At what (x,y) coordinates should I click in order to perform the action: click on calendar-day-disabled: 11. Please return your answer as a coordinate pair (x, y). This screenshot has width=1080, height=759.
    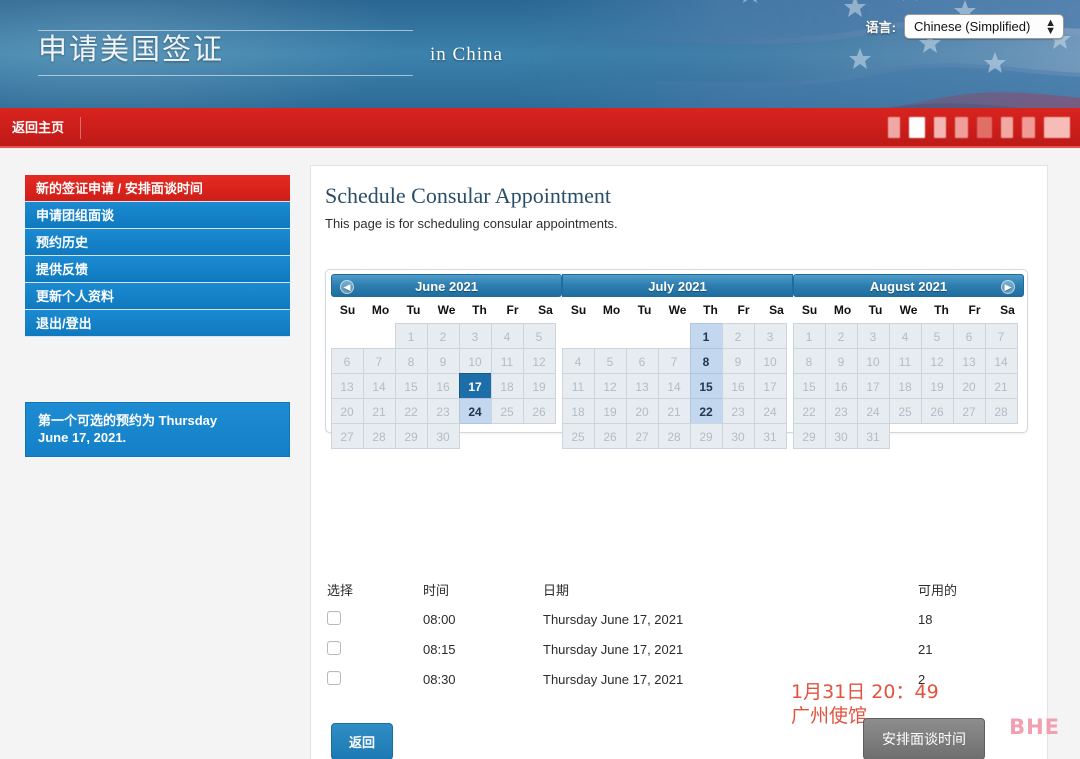
    Looking at the image, I should click on (905, 360).